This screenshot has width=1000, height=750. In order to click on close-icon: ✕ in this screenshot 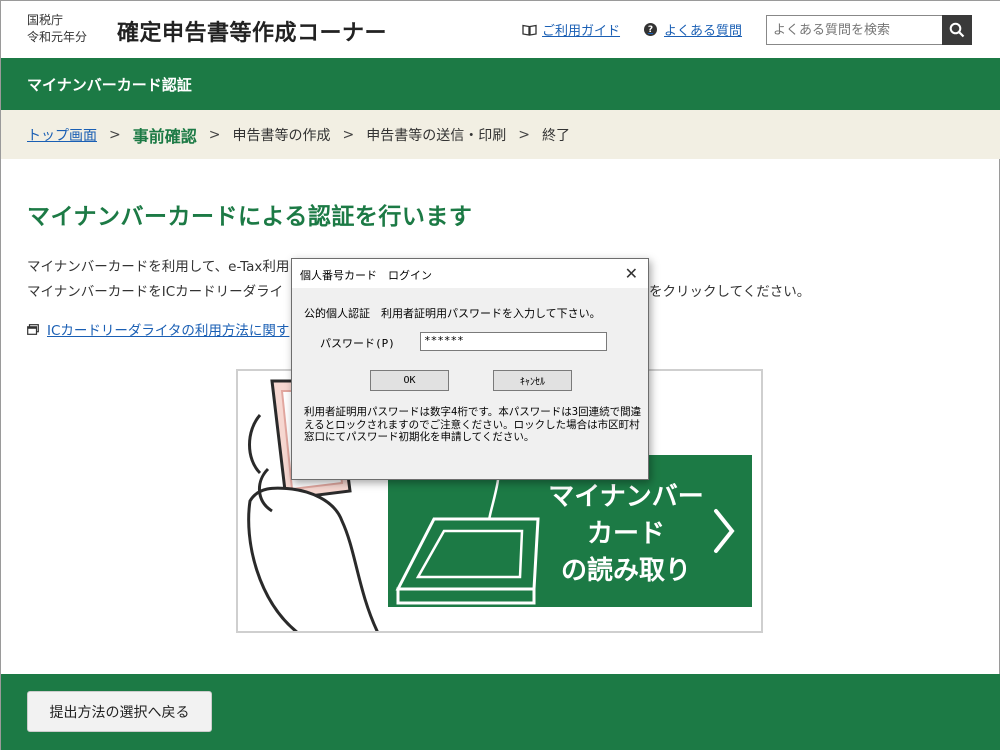, I will do `click(631, 273)`.